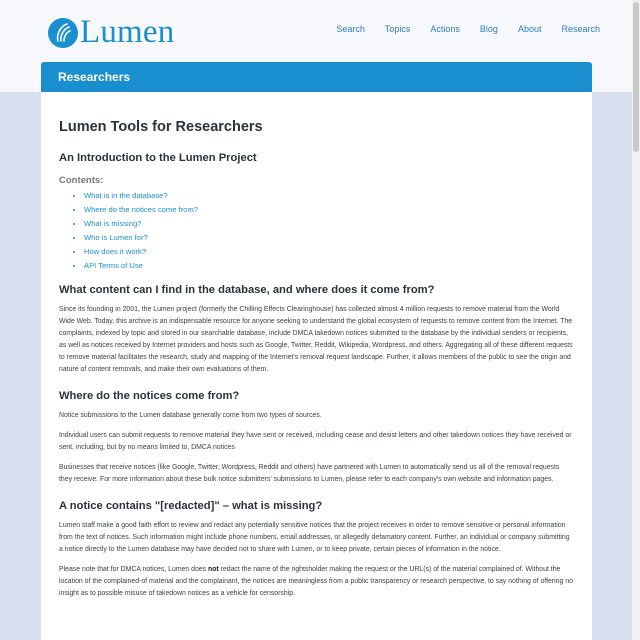  I want to click on page-title: Lumen Tools for Researchers, so click(161, 127).